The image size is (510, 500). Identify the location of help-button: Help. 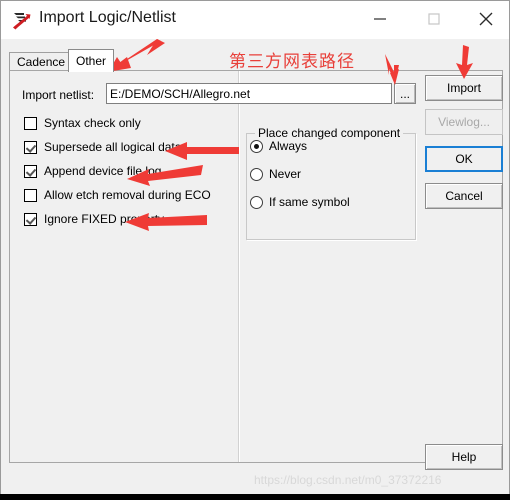
(464, 457).